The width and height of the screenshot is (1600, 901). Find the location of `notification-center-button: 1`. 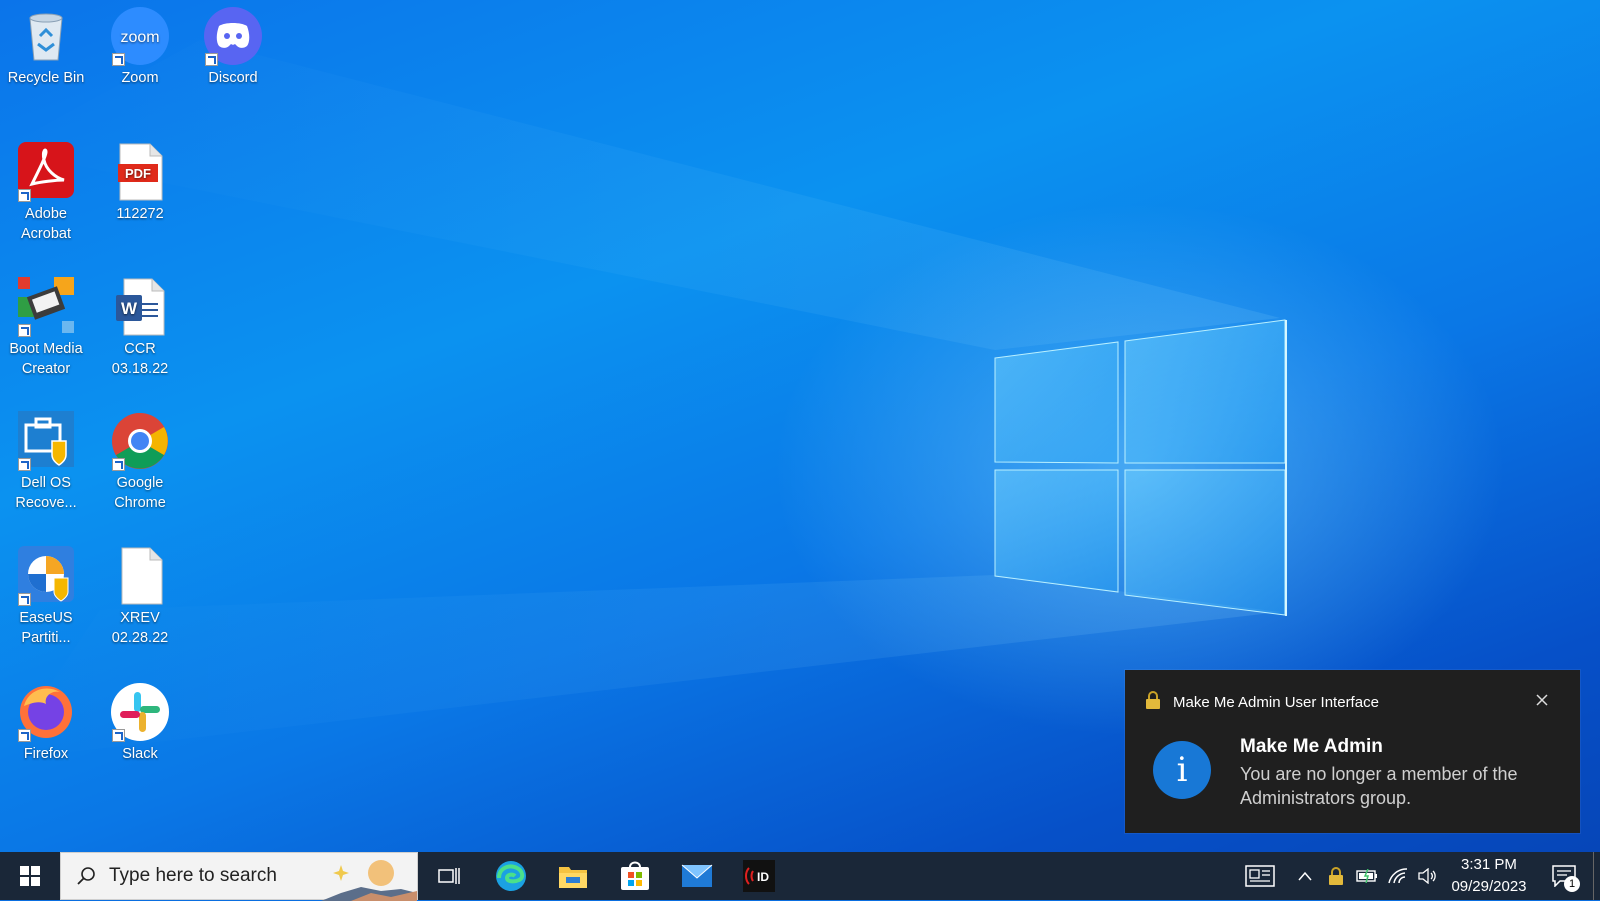

notification-center-button: 1 is located at coordinates (1564, 876).